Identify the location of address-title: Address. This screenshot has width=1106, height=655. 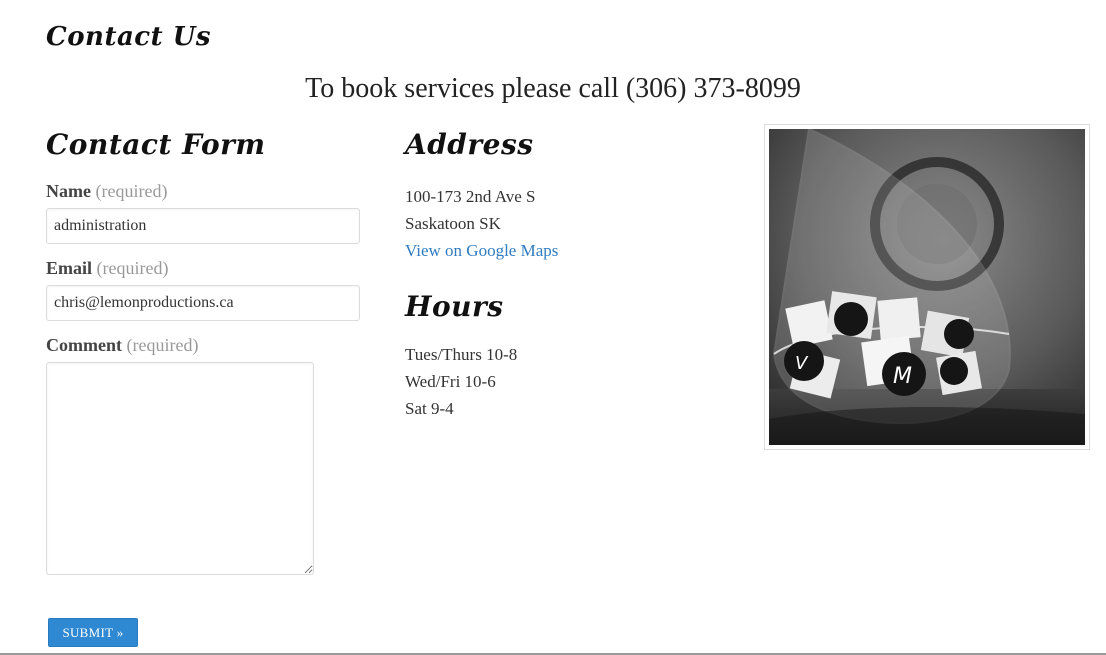
(469, 144).